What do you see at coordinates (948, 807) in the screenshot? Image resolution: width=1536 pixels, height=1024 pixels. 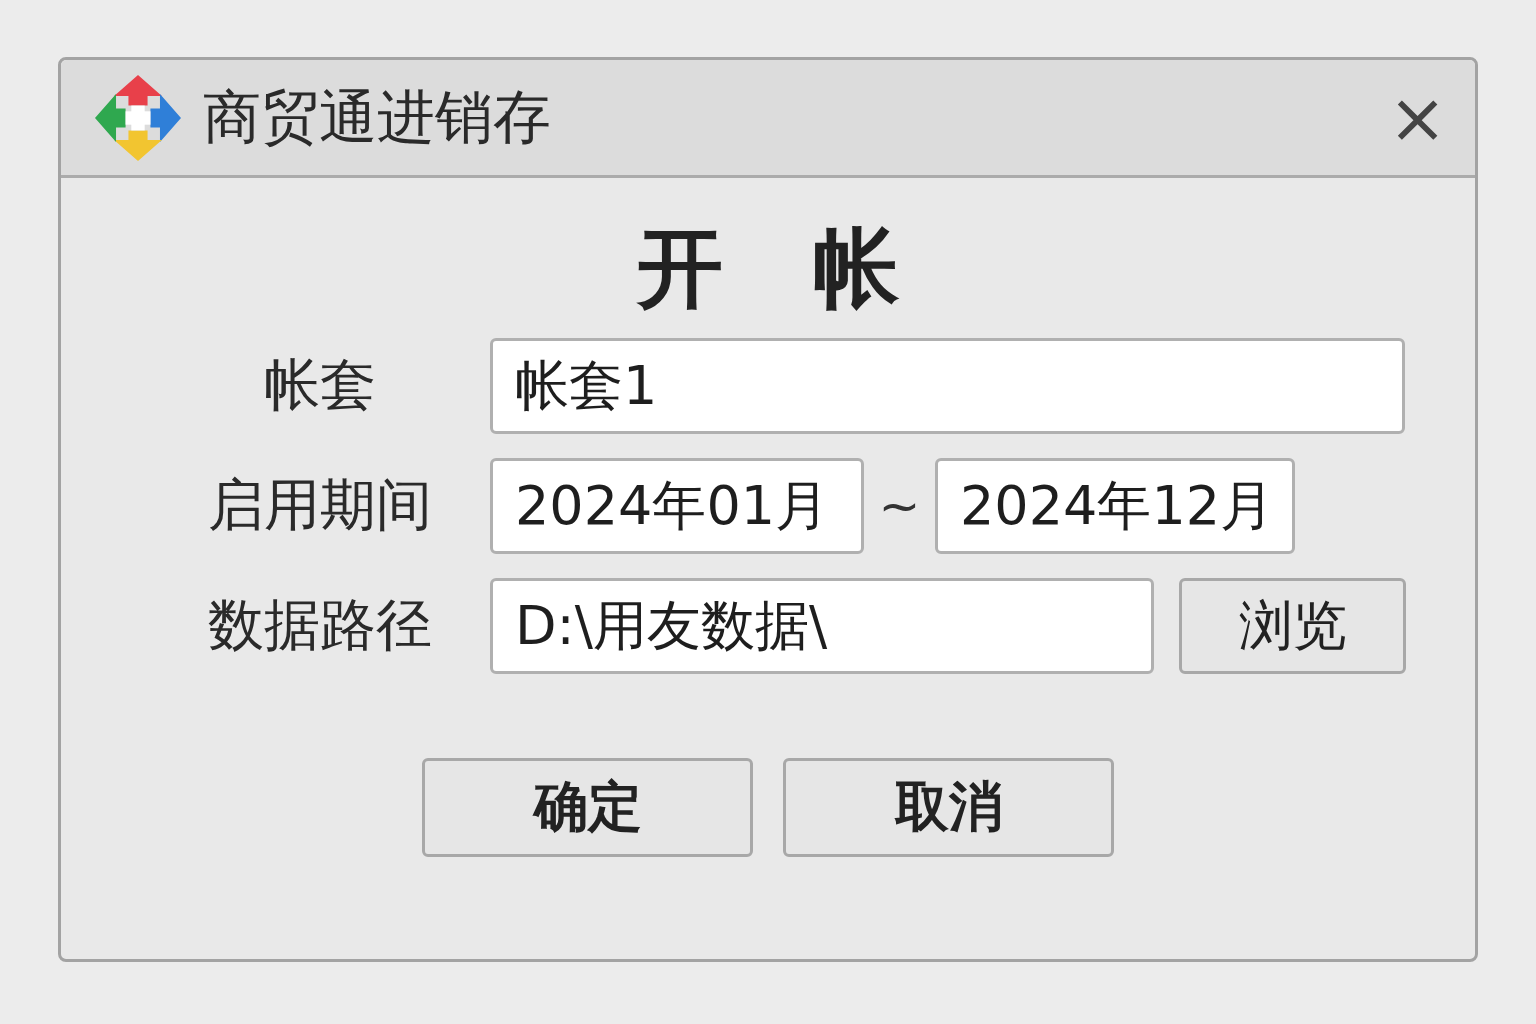 I see `cancel-button: 取消` at bounding box center [948, 807].